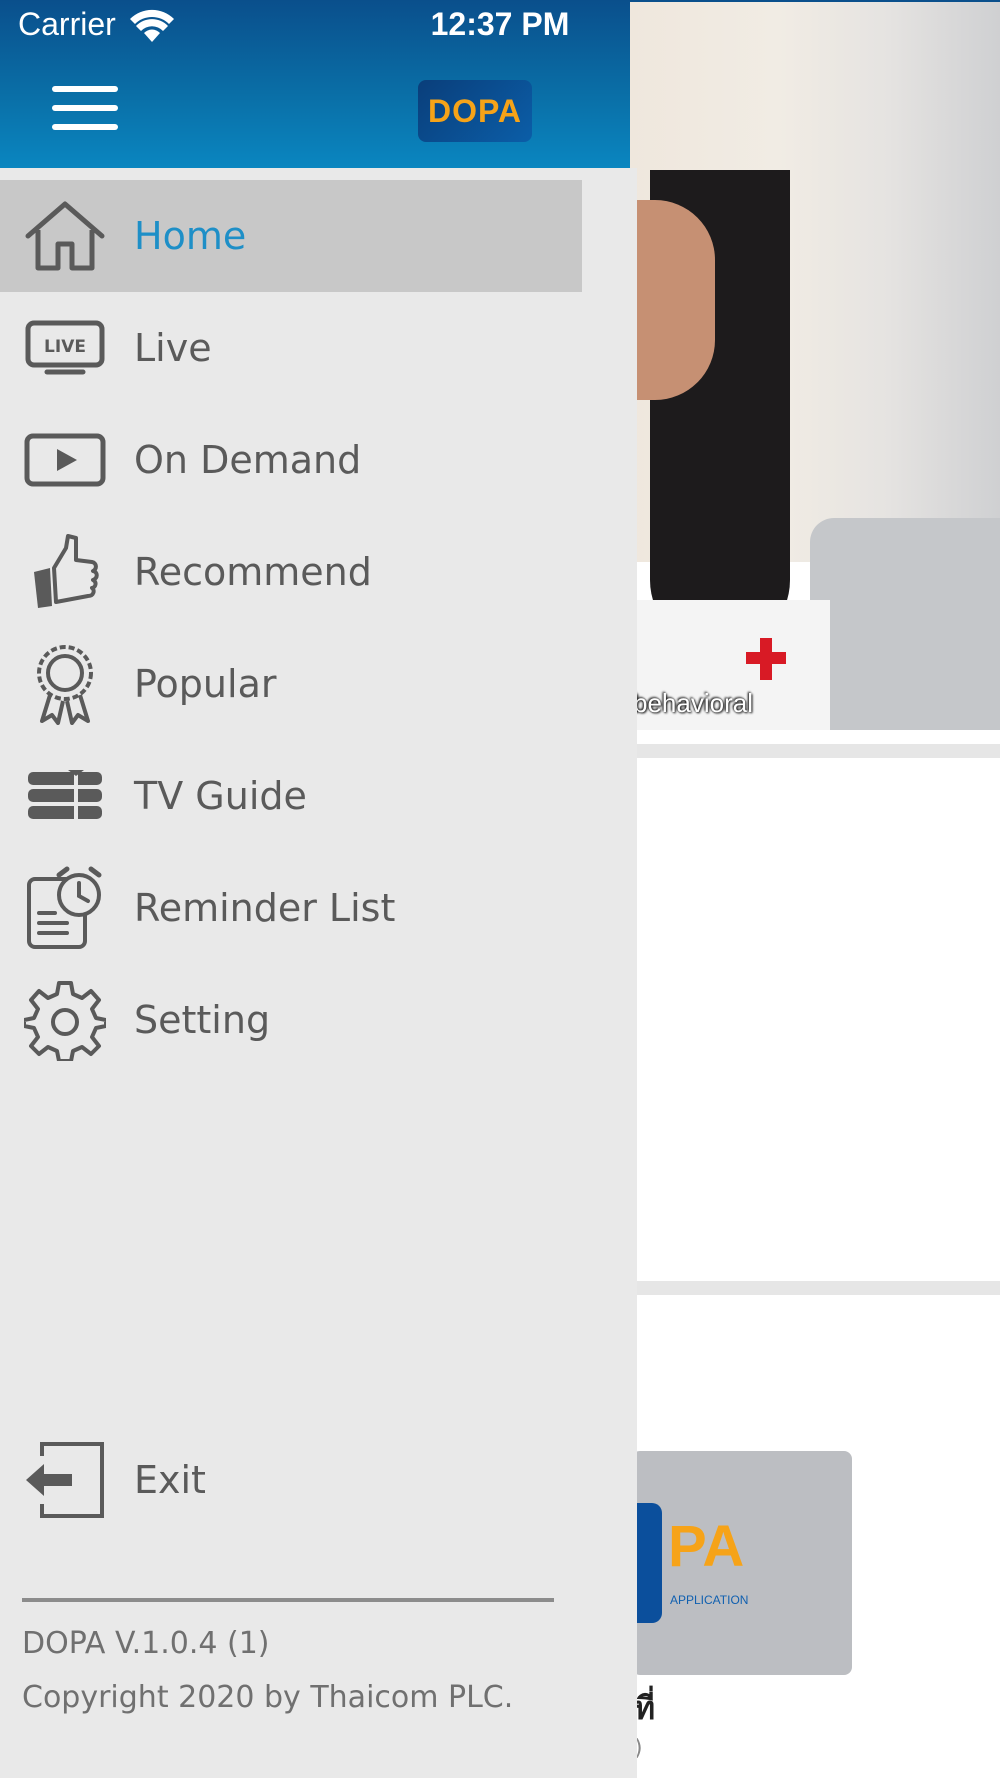 The height and width of the screenshot is (1778, 1000). Describe the element at coordinates (291, 348) in the screenshot. I see `menu-item-live: LIVE Live` at that location.